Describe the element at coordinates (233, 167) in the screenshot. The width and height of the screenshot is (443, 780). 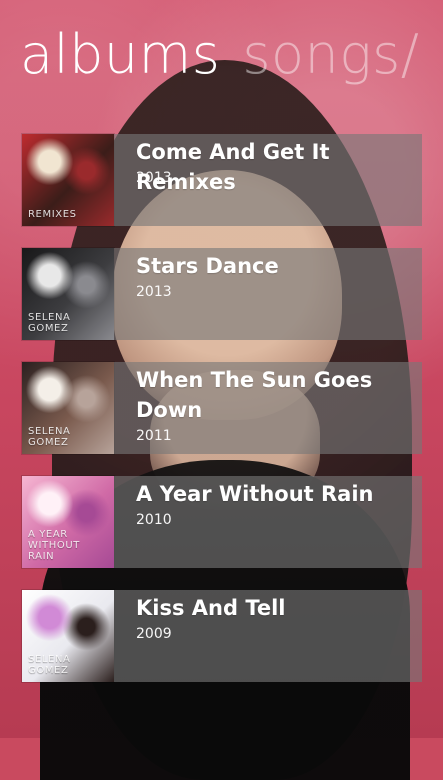
I see `album-title: Come And Get It Remixes` at that location.